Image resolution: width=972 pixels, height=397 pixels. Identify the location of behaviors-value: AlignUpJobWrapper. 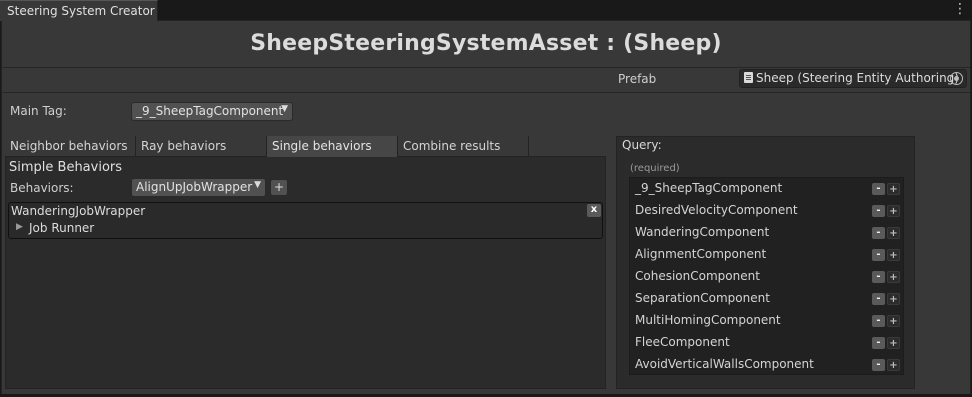
(194, 187).